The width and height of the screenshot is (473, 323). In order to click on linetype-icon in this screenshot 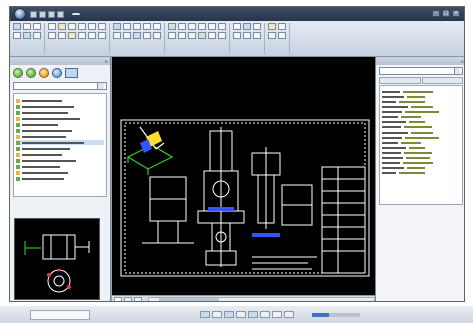, I will do `click(257, 26)`.